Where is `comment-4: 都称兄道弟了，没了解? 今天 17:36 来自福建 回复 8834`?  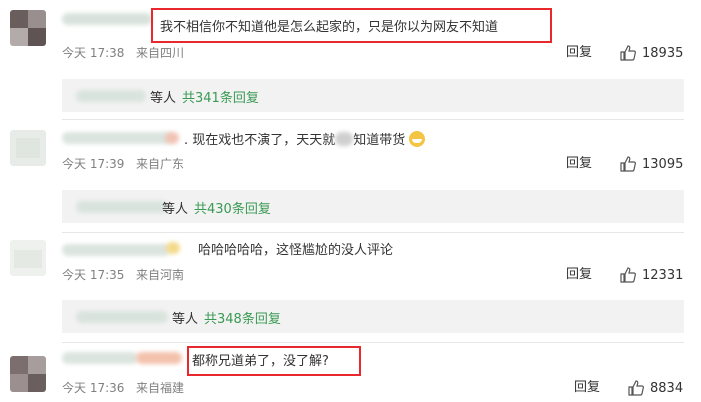
comment-4: 都称兄道弟了，没了解? 今天 17:36 来自福建 回复 8834 is located at coordinates (350, 372).